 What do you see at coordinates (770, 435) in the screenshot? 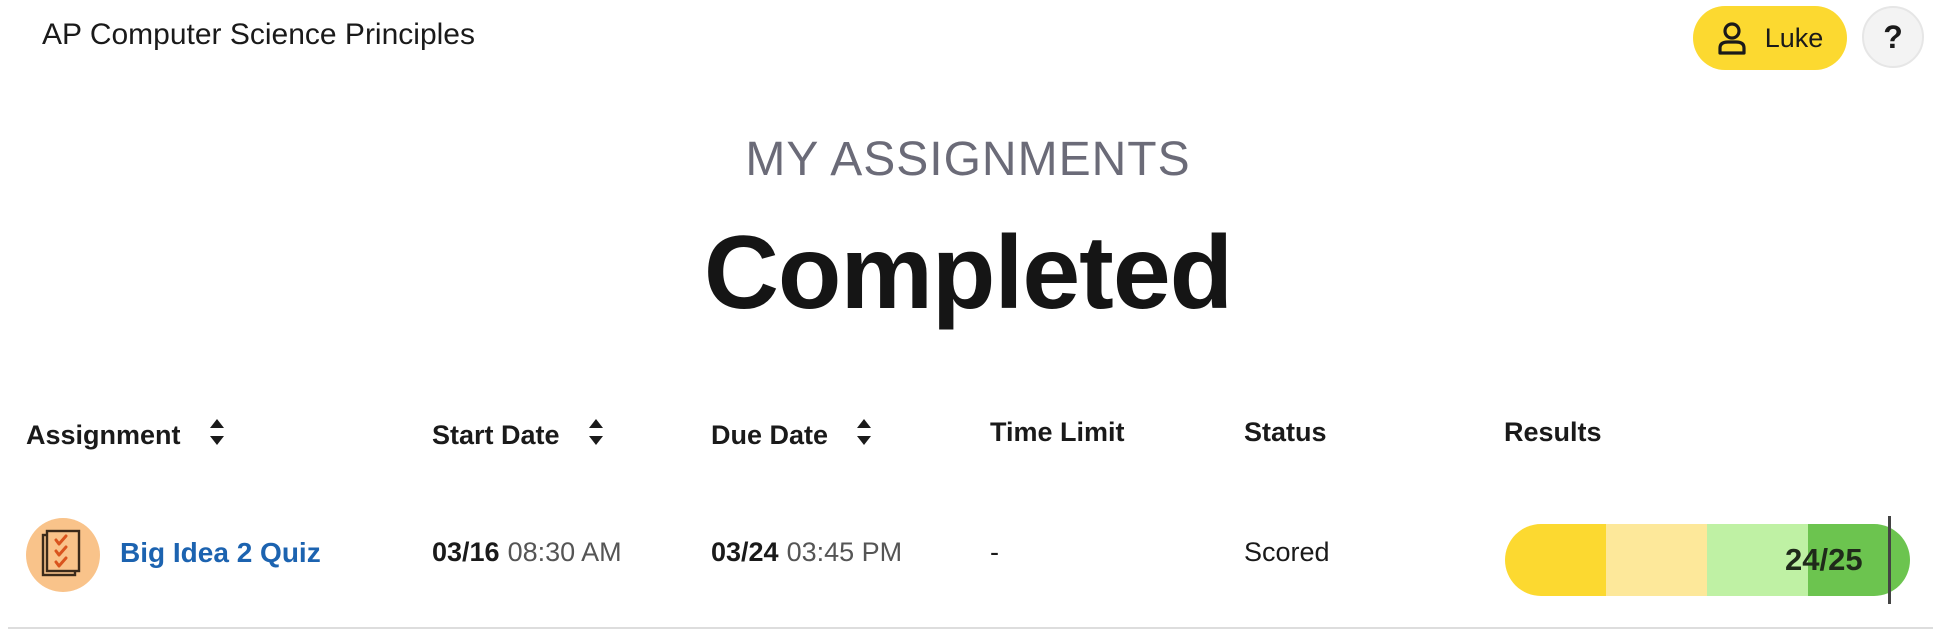
I see `column-header-label: Due Date` at bounding box center [770, 435].